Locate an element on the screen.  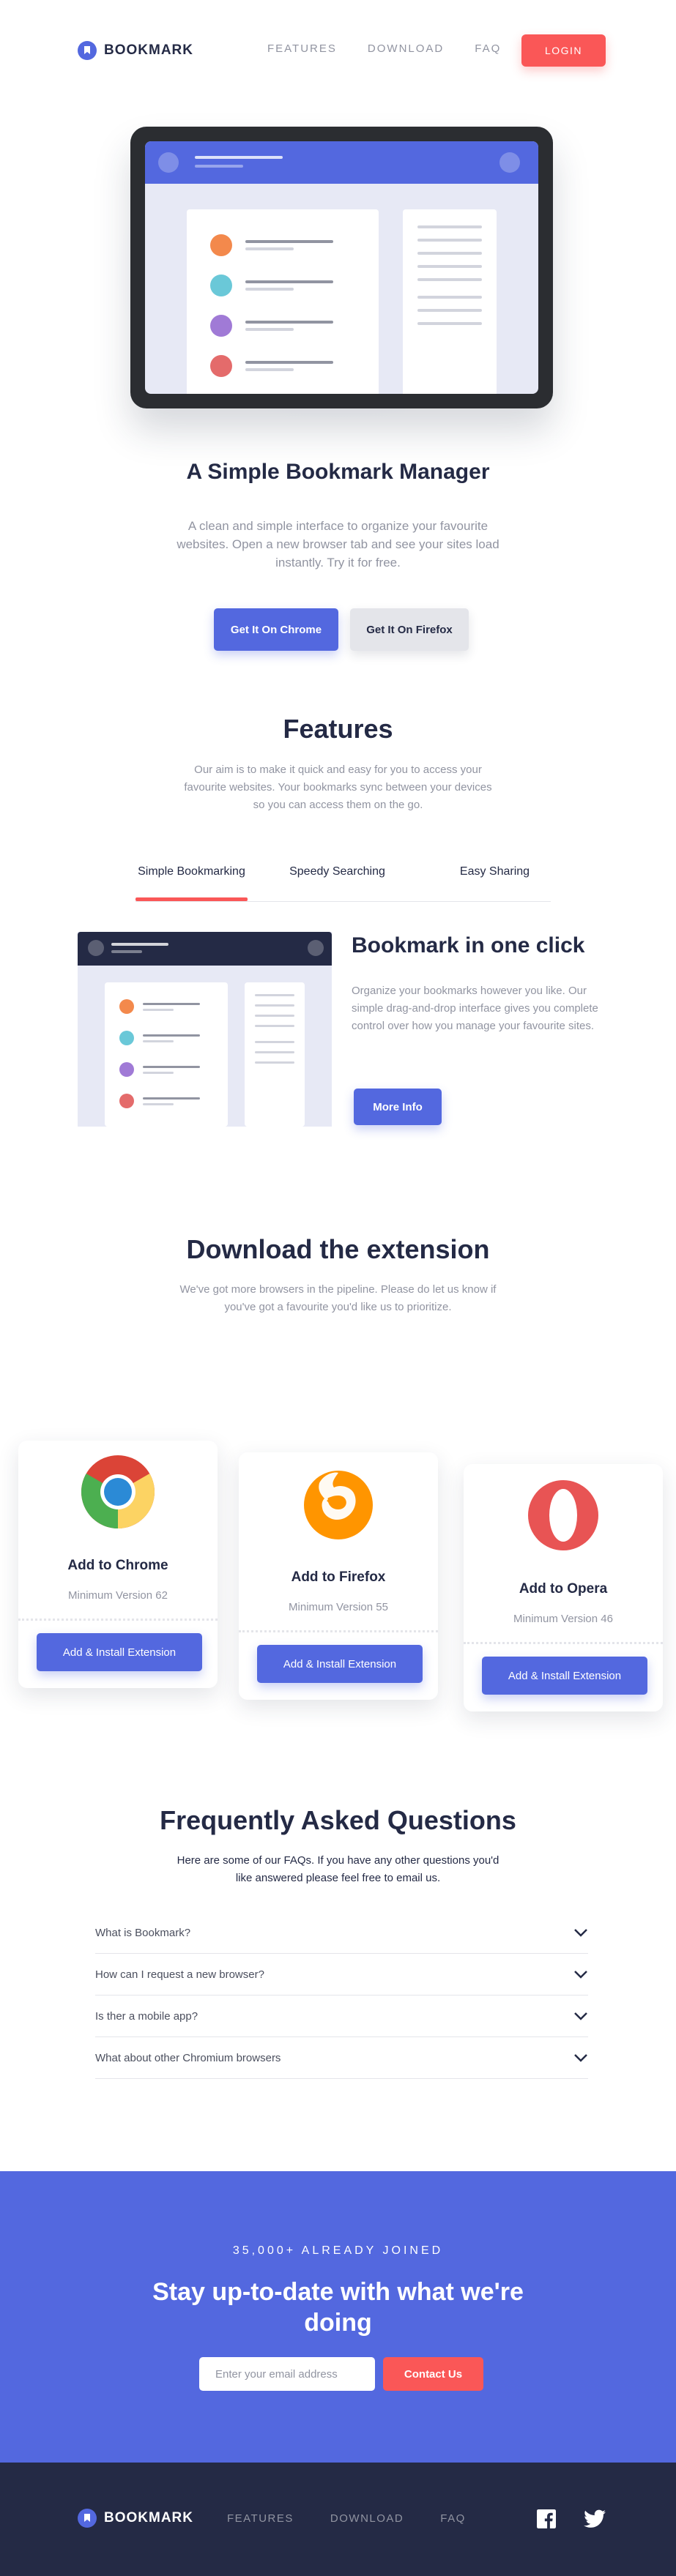
card-title: Add to Chrome is located at coordinates (118, 1565).